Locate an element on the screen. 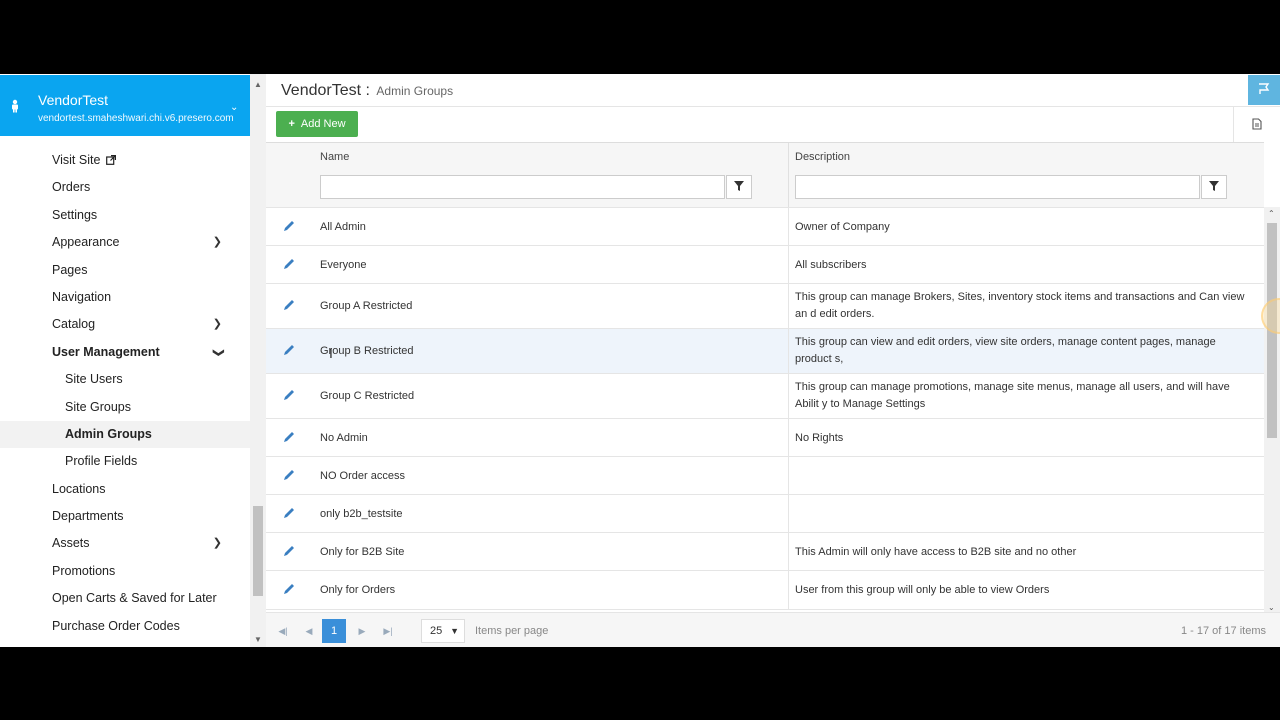  sidebar-item-label: Visit Site is located at coordinates (76, 160).